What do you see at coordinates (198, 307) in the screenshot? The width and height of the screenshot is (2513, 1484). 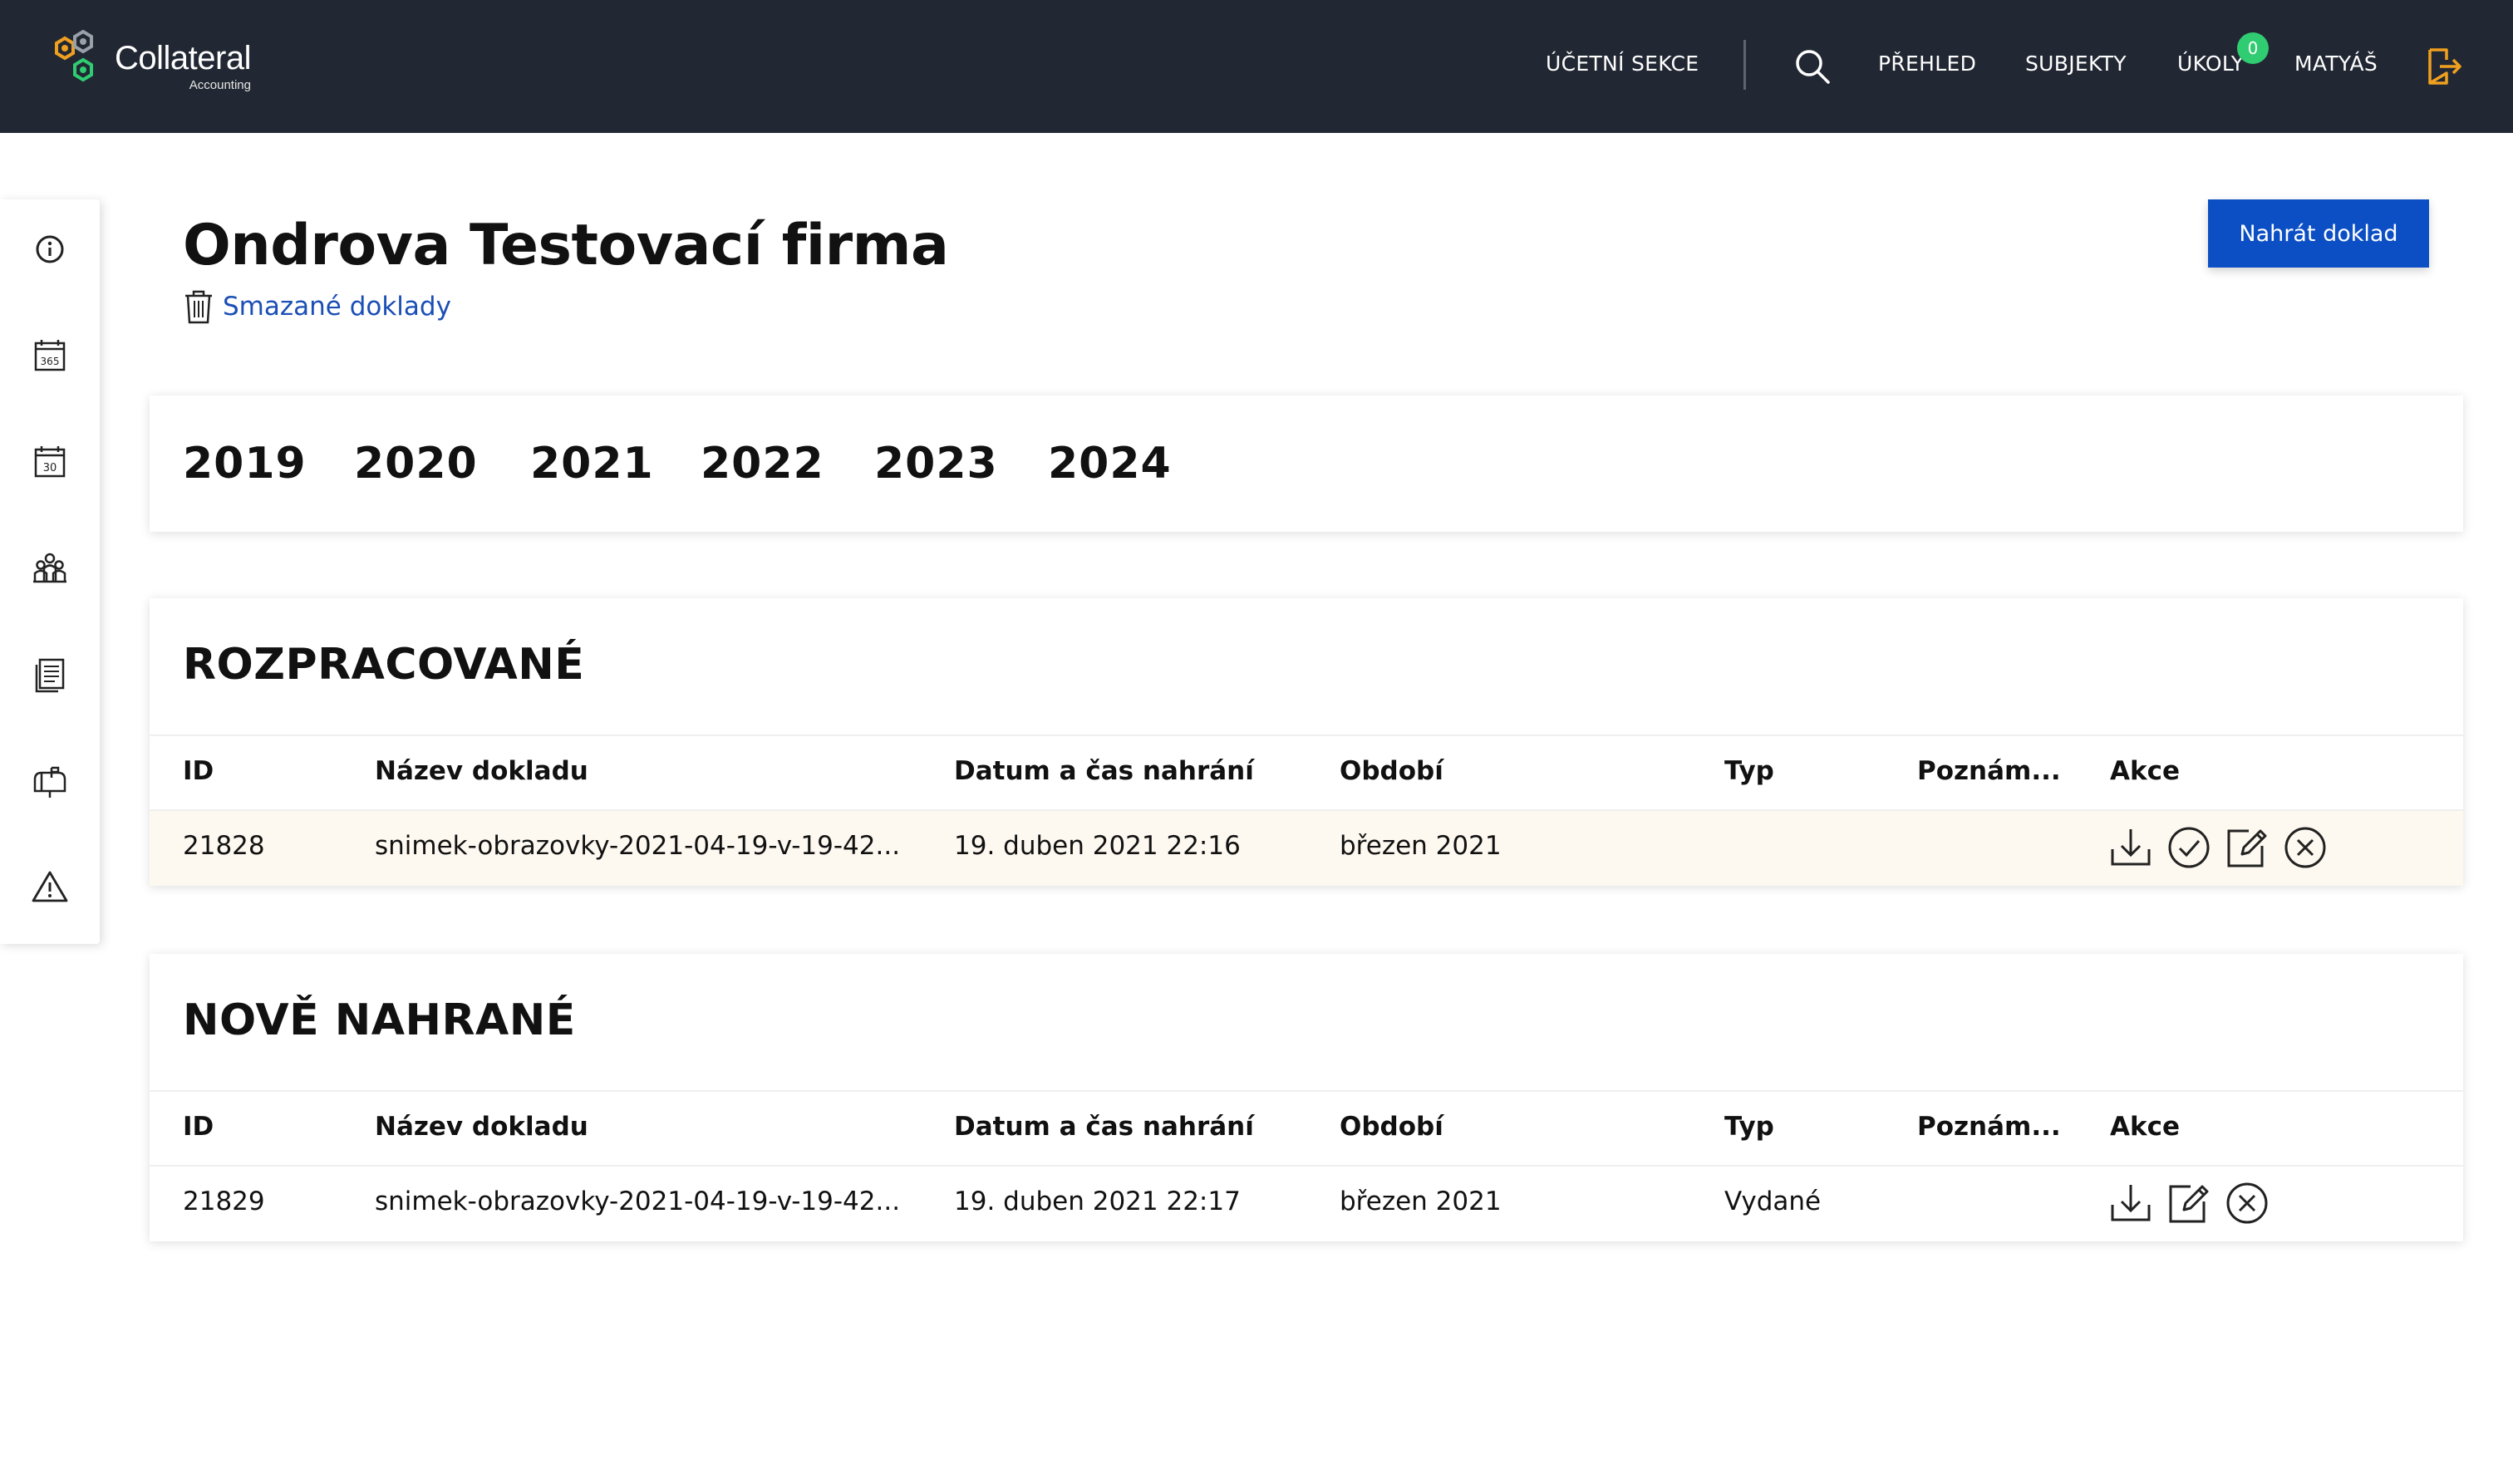 I see `trash-icon` at bounding box center [198, 307].